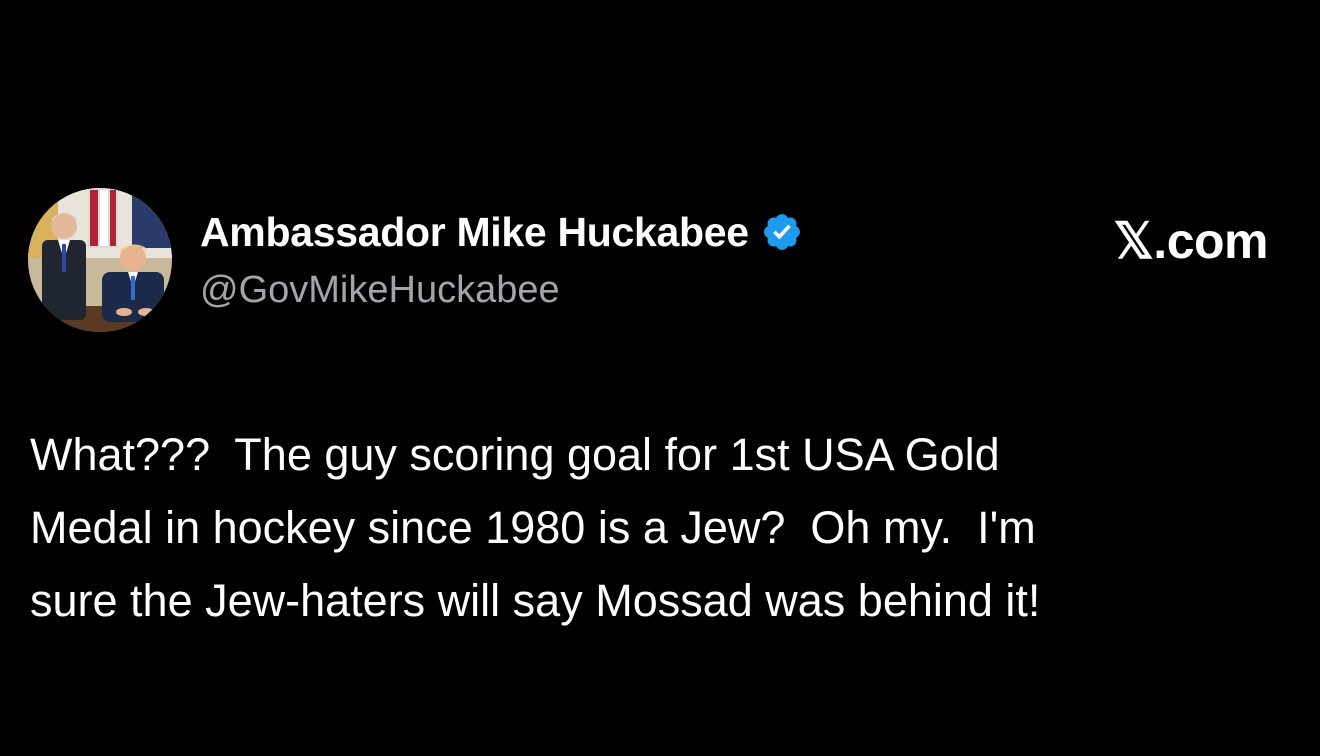  I want to click on avatar-image, so click(100, 260).